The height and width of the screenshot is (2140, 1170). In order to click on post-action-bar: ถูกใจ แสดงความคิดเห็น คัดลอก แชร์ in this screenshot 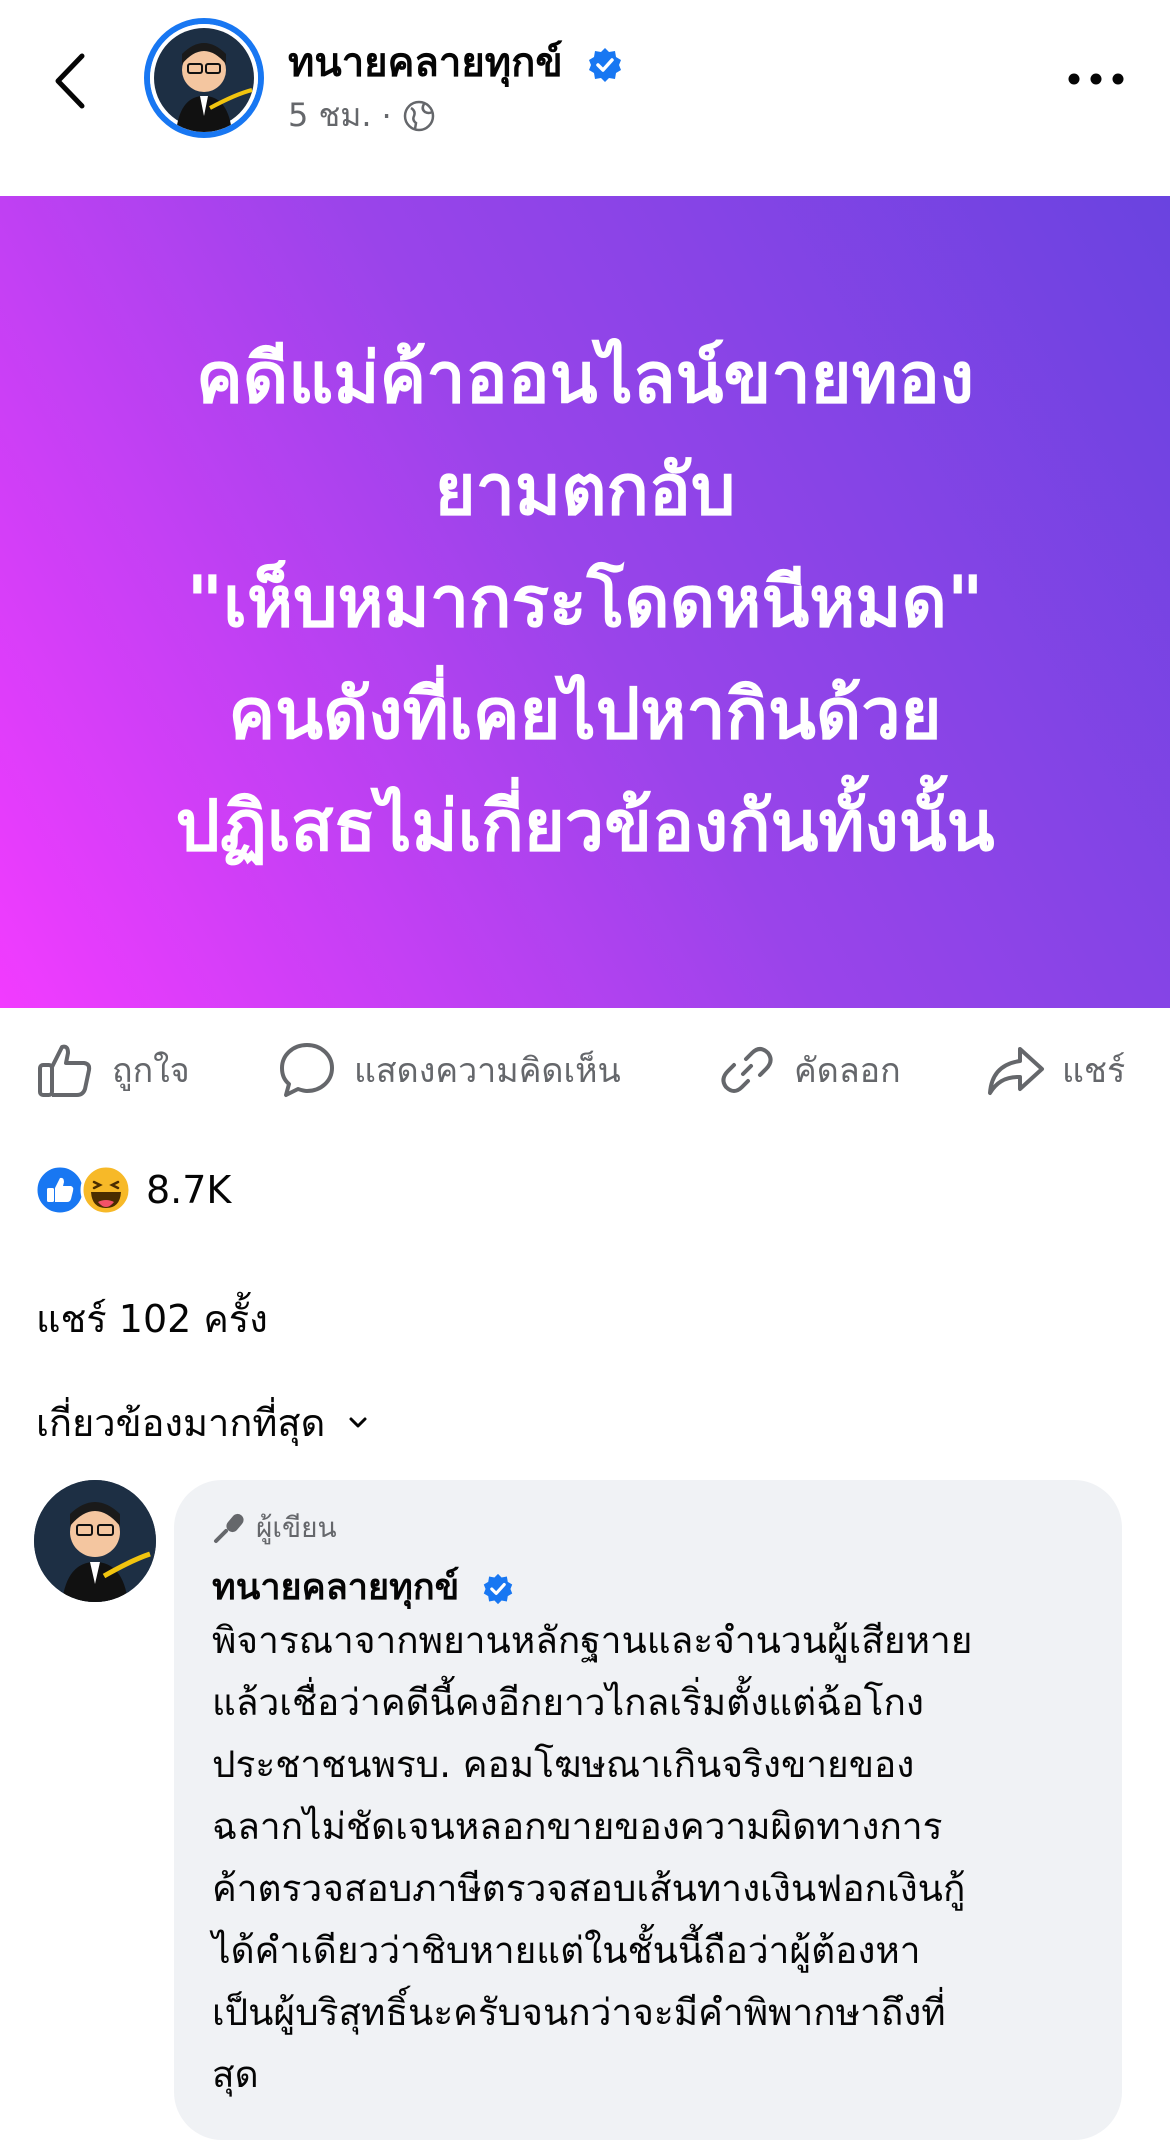, I will do `click(585, 1070)`.